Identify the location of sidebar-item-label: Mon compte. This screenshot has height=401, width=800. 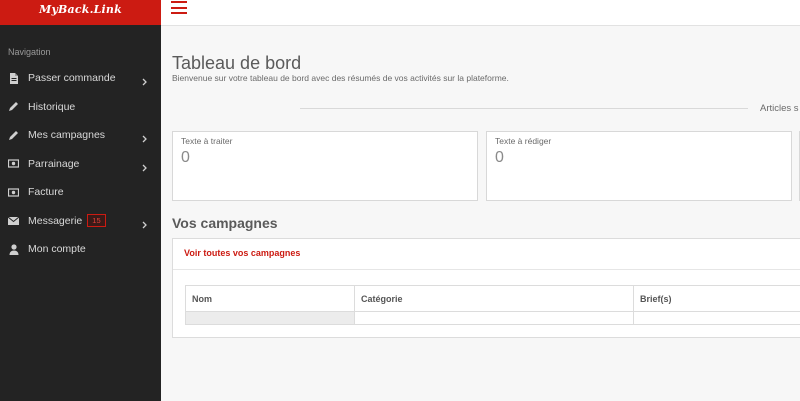
(57, 249).